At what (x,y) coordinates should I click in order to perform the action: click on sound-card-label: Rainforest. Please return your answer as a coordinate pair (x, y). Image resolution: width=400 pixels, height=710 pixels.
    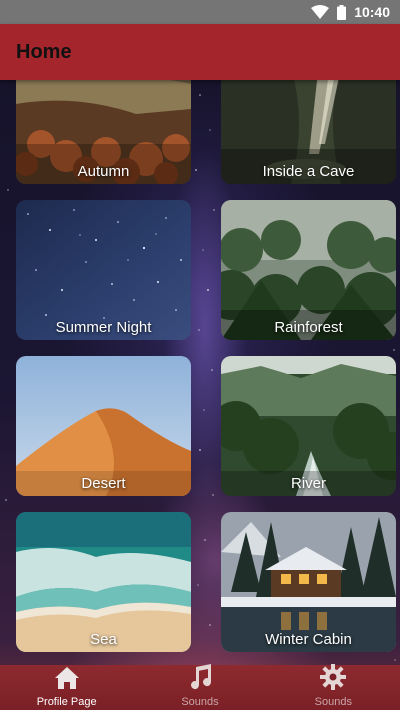
    Looking at the image, I should click on (308, 327).